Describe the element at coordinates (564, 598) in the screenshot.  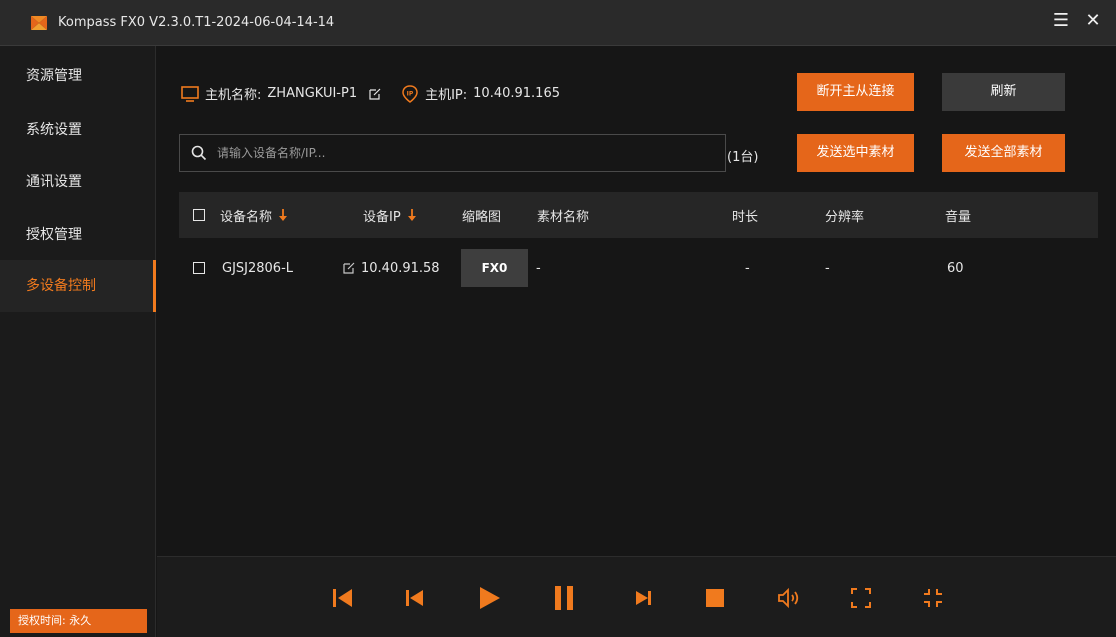
I see `pause-icon` at that location.